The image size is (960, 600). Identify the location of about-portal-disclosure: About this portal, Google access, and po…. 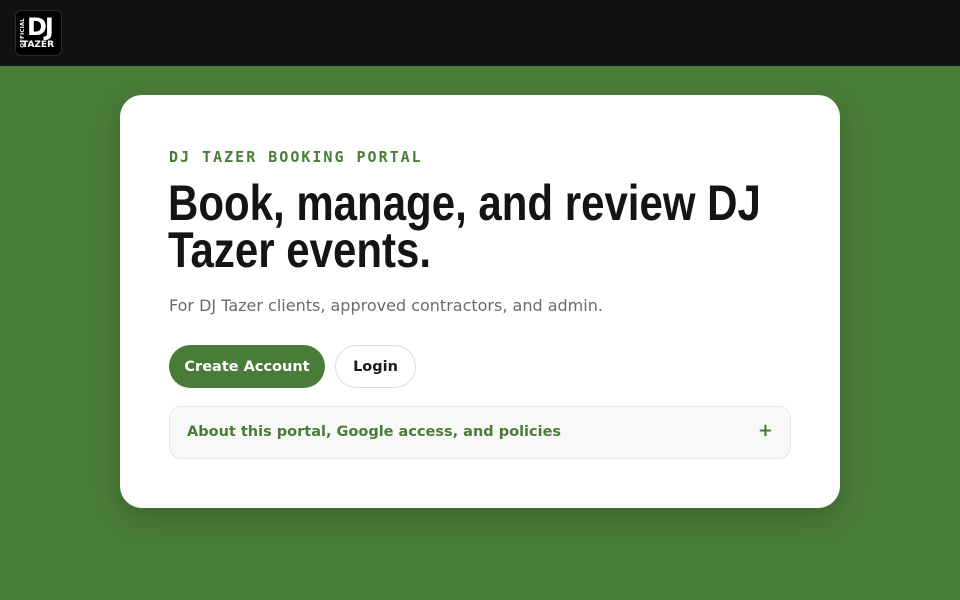
(480, 432).